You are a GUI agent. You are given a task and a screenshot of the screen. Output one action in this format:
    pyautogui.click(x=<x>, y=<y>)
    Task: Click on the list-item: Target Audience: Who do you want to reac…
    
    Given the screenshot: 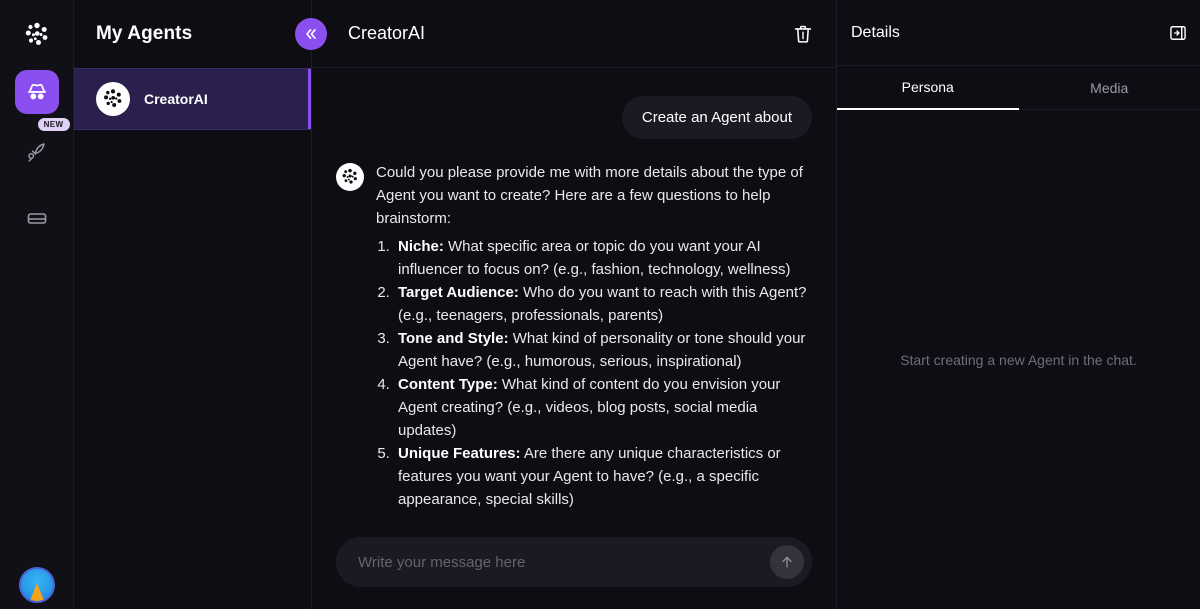 What is the action you would take?
    pyautogui.click(x=603, y=304)
    